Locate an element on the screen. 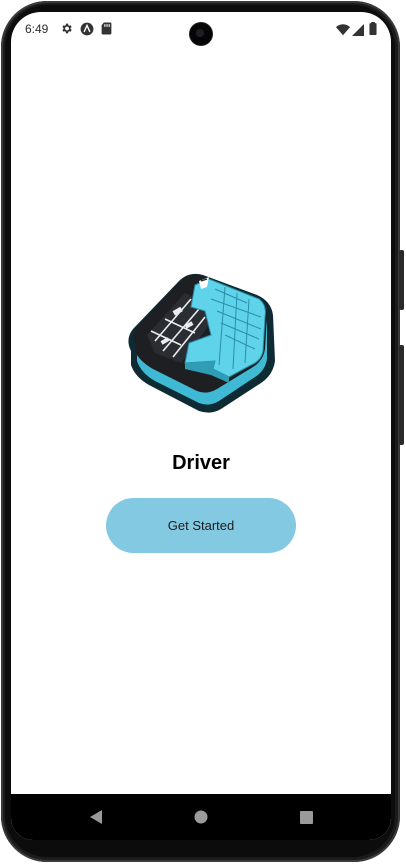 The height and width of the screenshot is (865, 406). wifi-icon is located at coordinates (343, 32).